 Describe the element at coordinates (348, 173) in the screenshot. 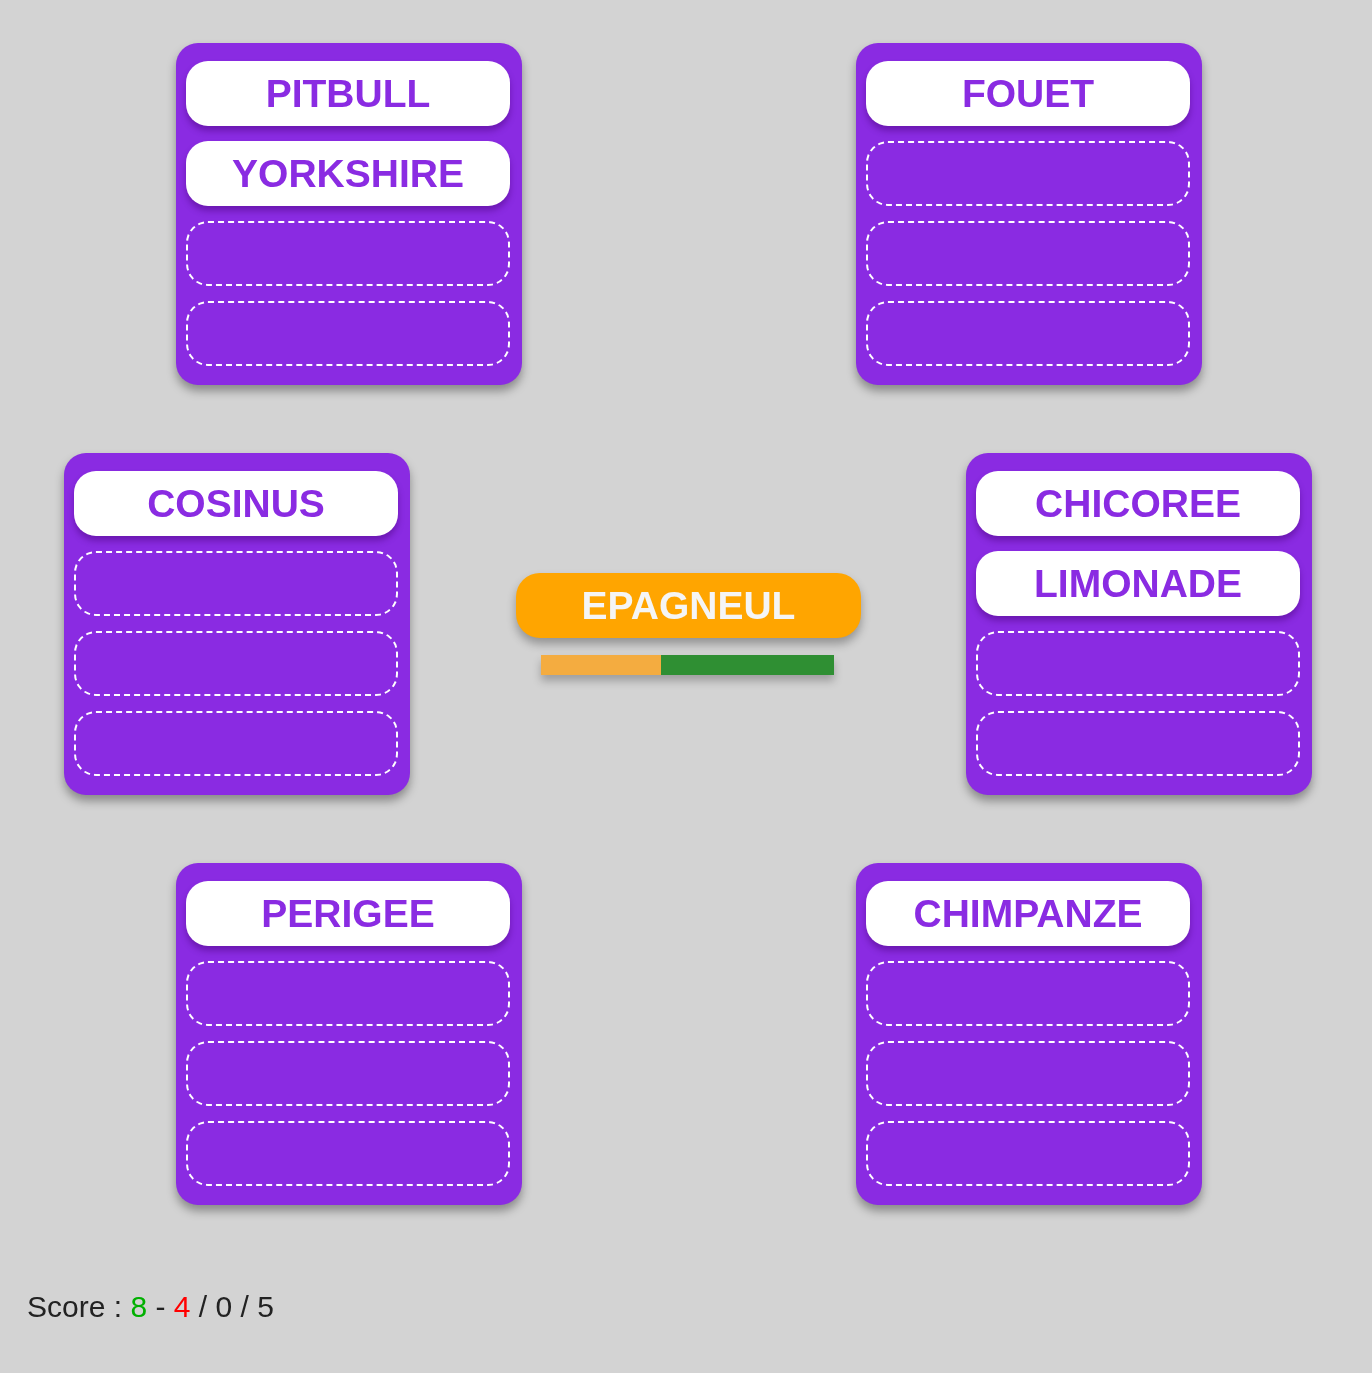

I see `word-tile: YORKSHIRE` at that location.